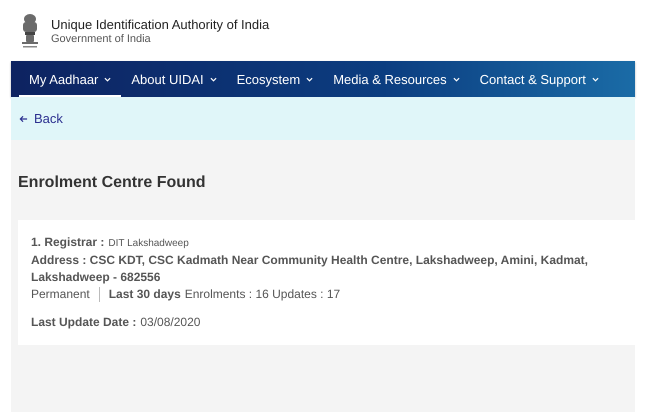 Image resolution: width=656 pixels, height=412 pixels. What do you see at coordinates (160, 24) in the screenshot?
I see `organization-name: Unique Identification Authority of India` at bounding box center [160, 24].